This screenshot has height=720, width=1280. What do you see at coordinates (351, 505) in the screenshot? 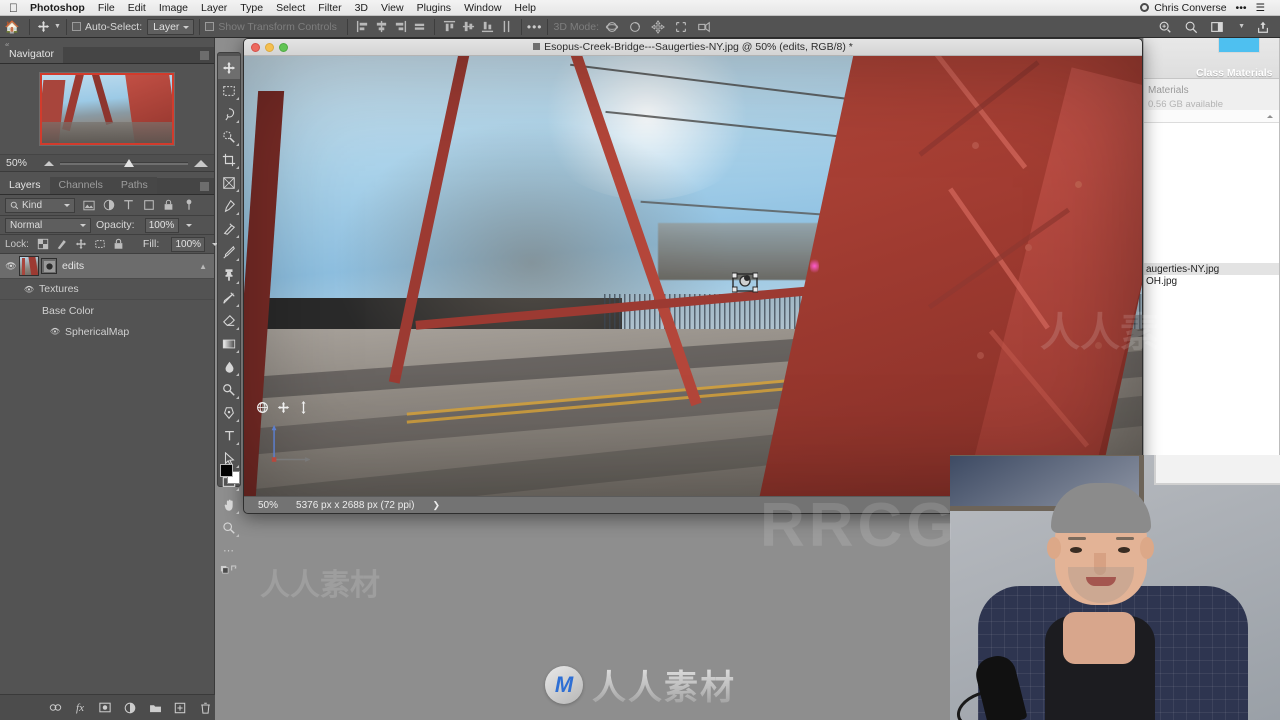
I see `status-dimensions: 5376 px x 2688 px (72 ppi)` at bounding box center [351, 505].